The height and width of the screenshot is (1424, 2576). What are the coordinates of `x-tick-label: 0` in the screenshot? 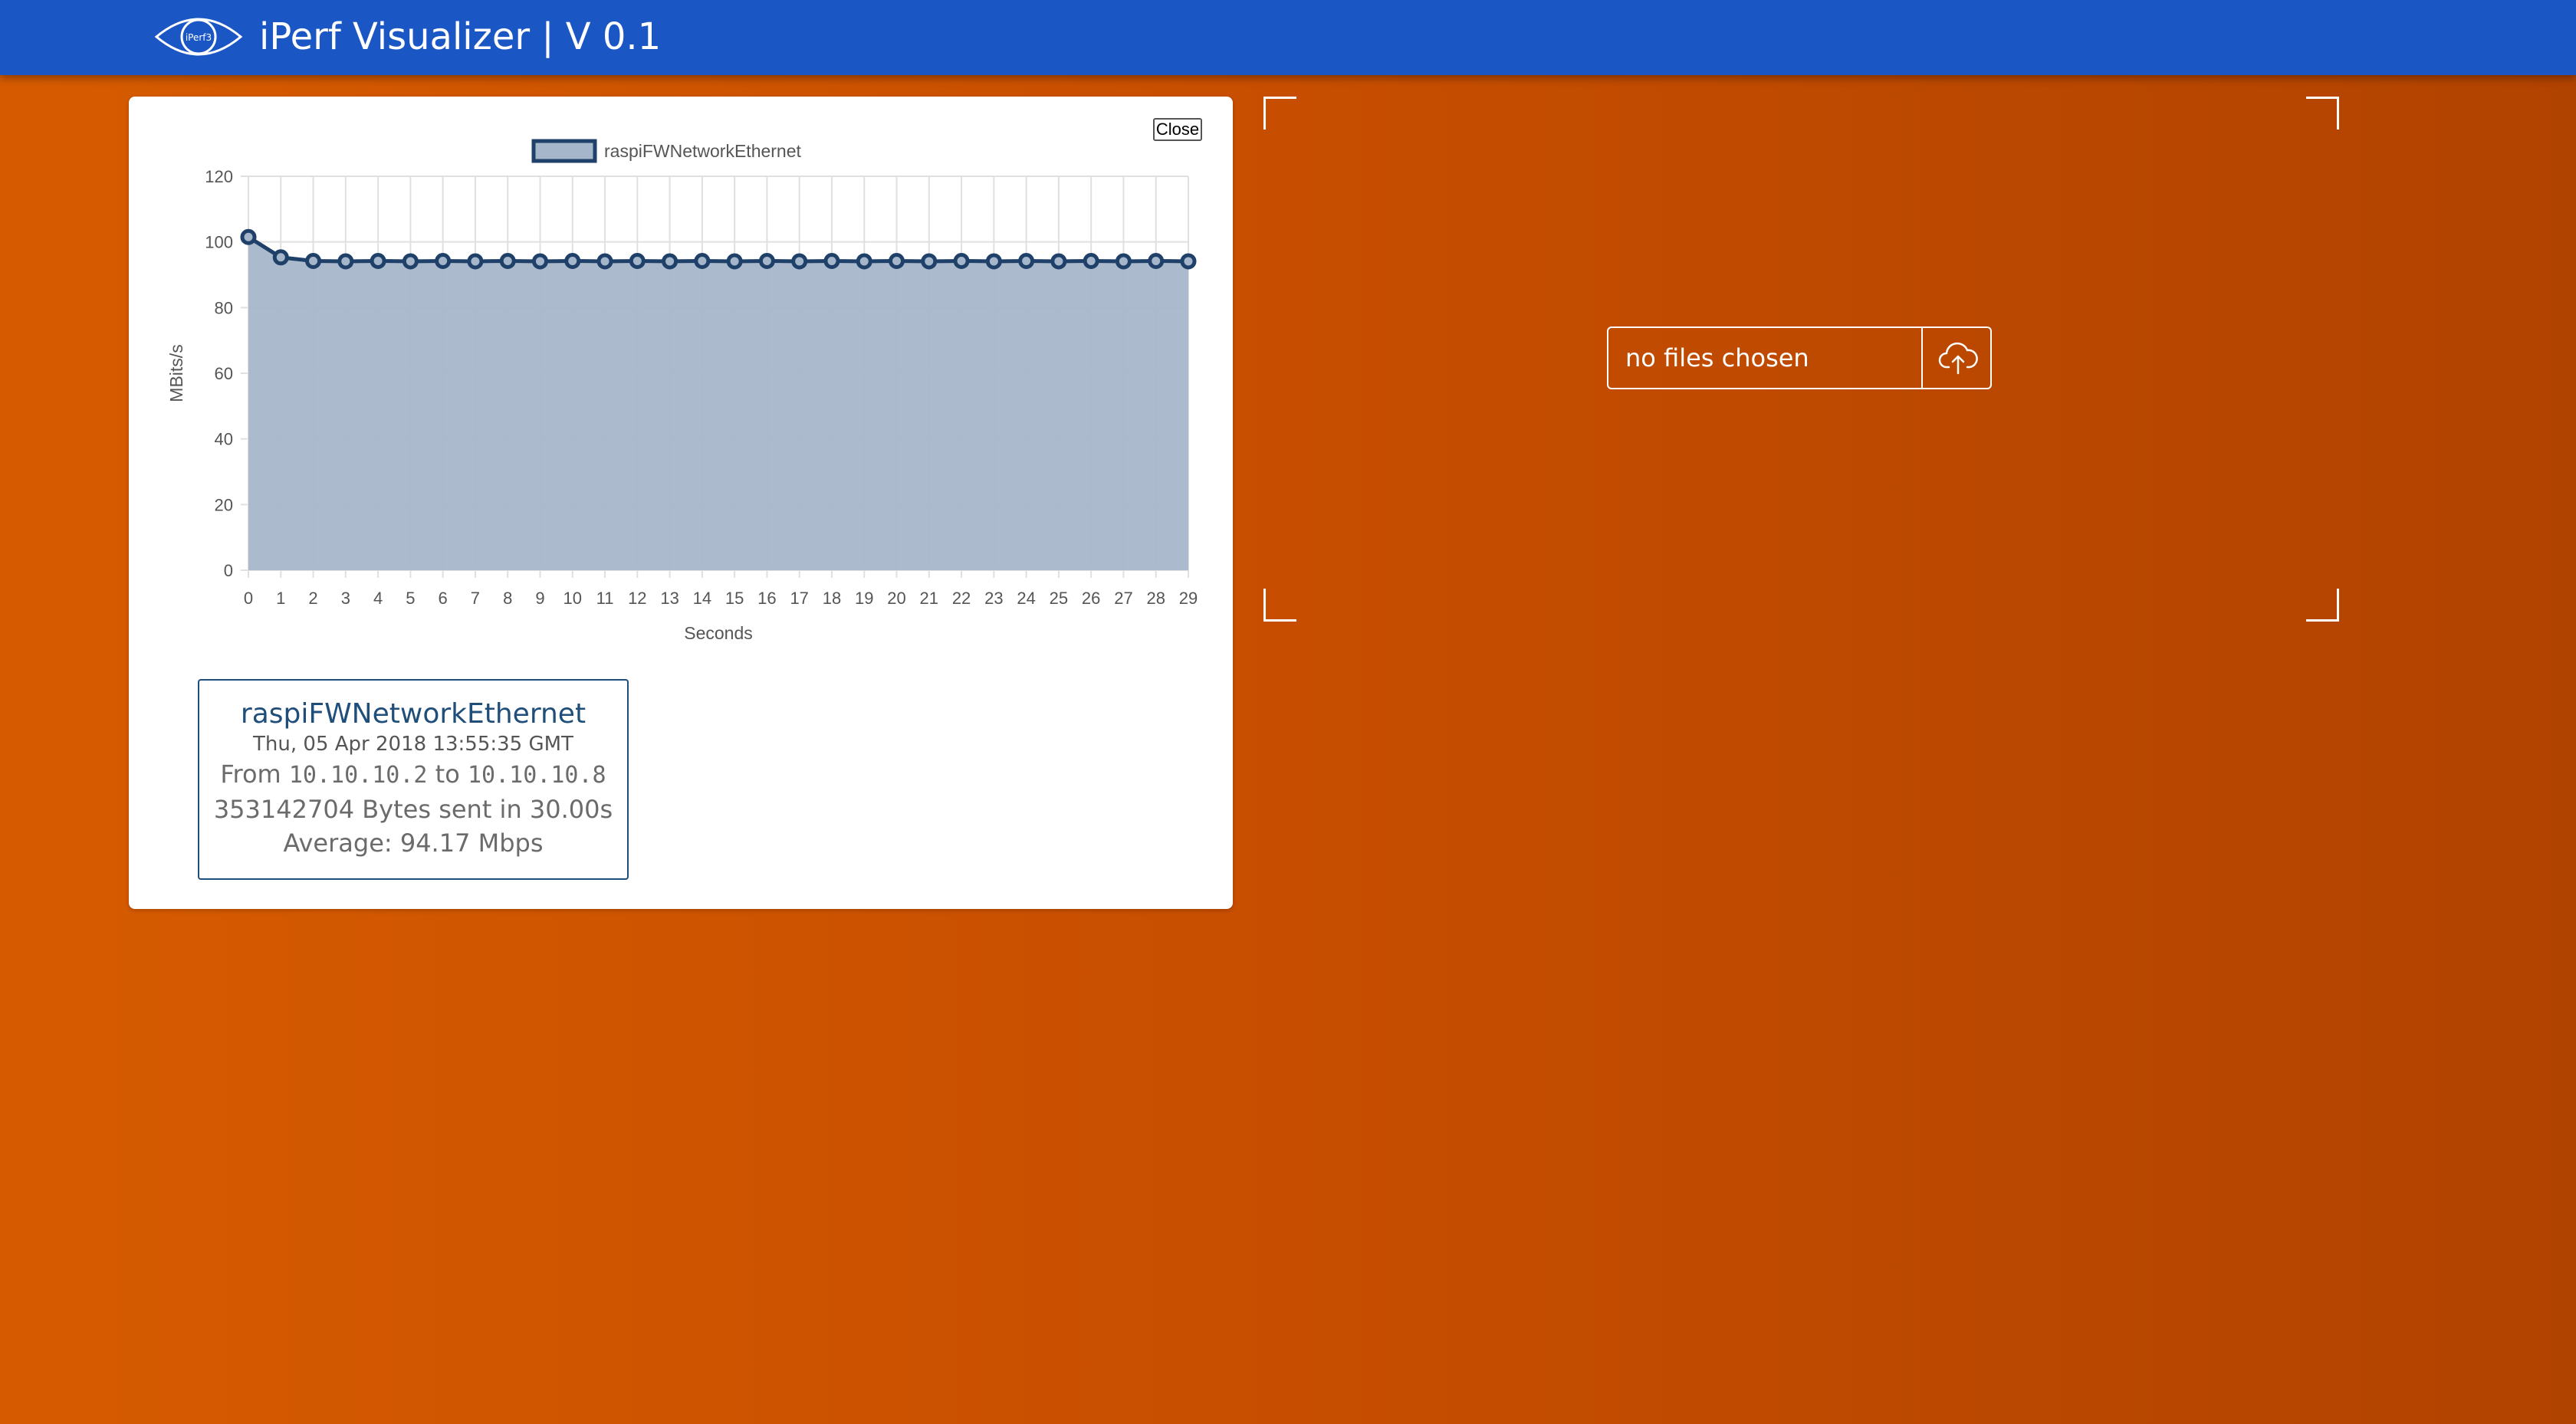 It's located at (248, 598).